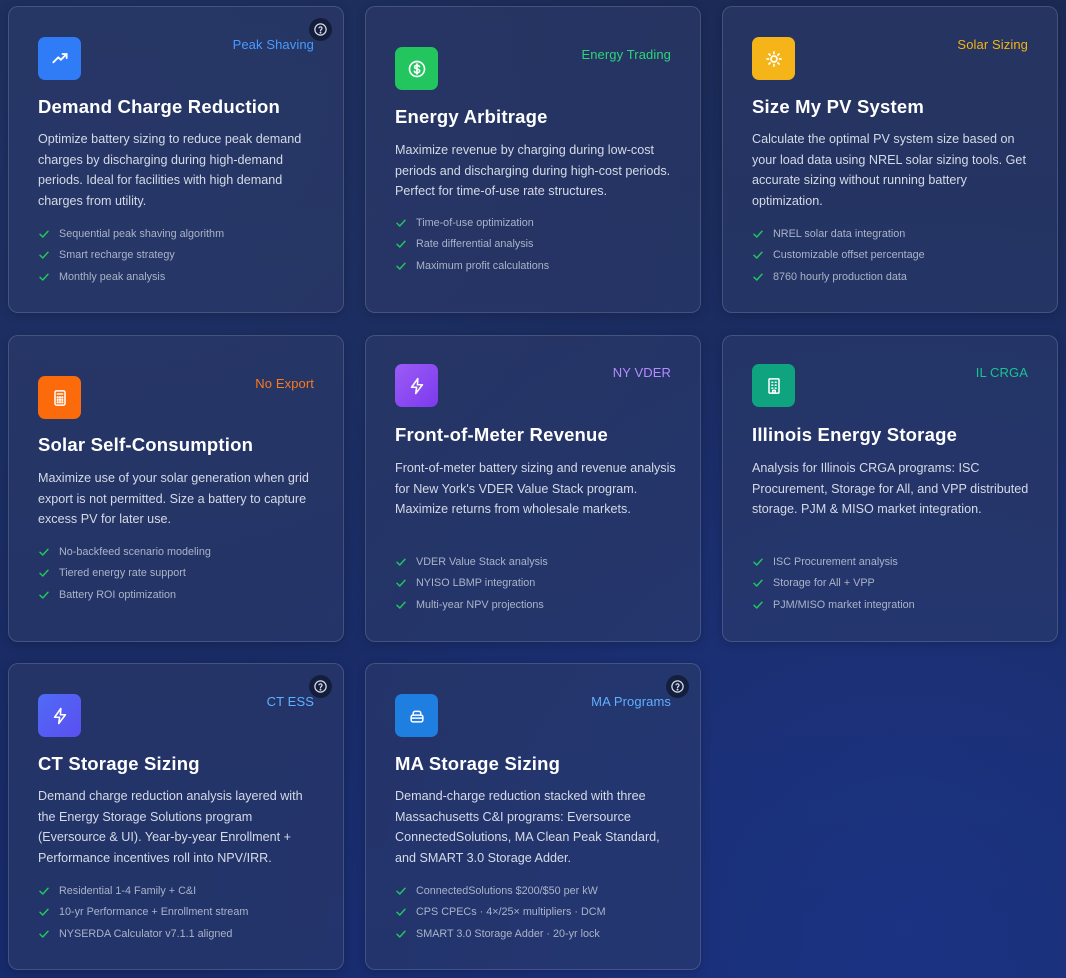 The width and height of the screenshot is (1066, 978). I want to click on feature-item: Residential 1-4 Family + C&I, so click(182, 891).